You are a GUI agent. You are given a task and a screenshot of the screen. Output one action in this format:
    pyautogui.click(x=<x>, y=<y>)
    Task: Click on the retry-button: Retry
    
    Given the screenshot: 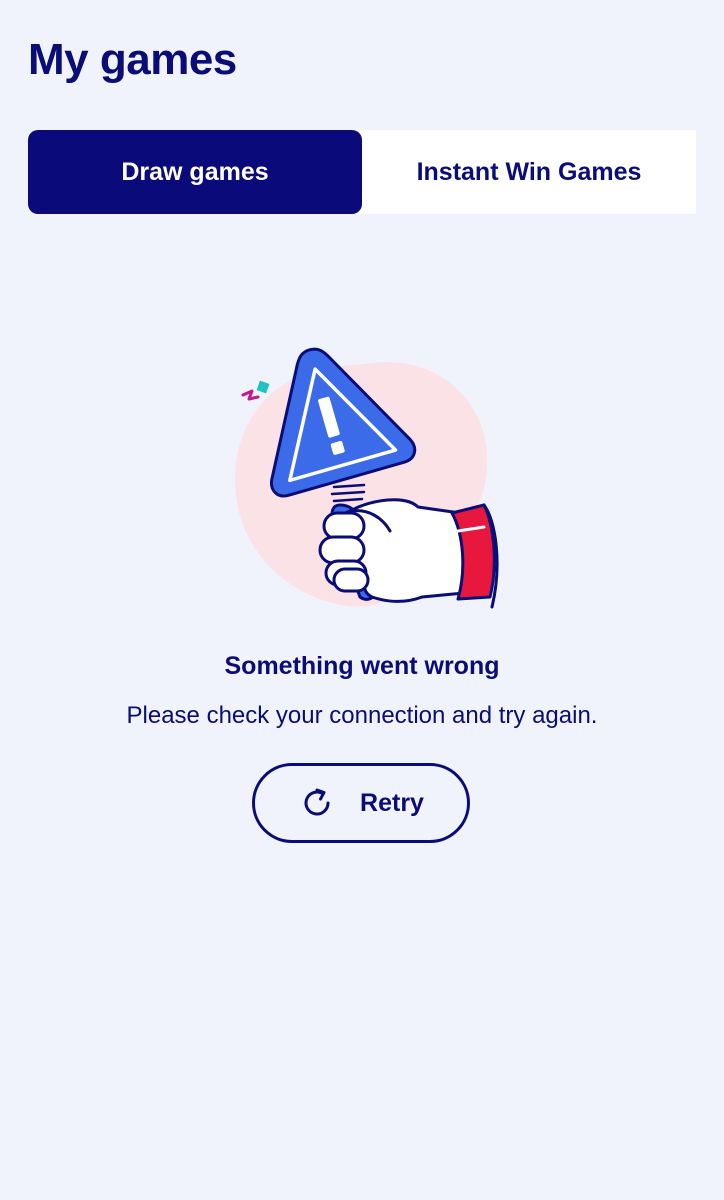 What is the action you would take?
    pyautogui.click(x=361, y=803)
    